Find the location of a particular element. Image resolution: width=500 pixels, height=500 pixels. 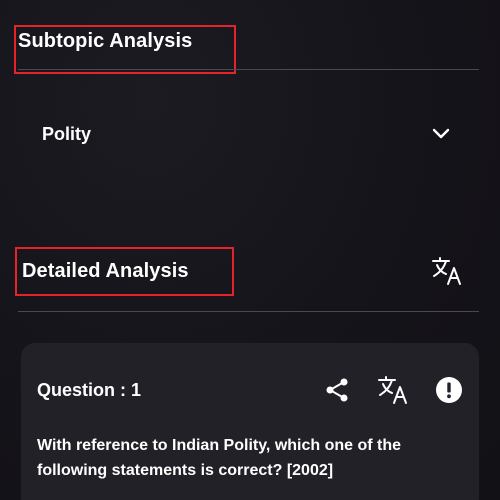

question-actions is located at coordinates (393, 390).